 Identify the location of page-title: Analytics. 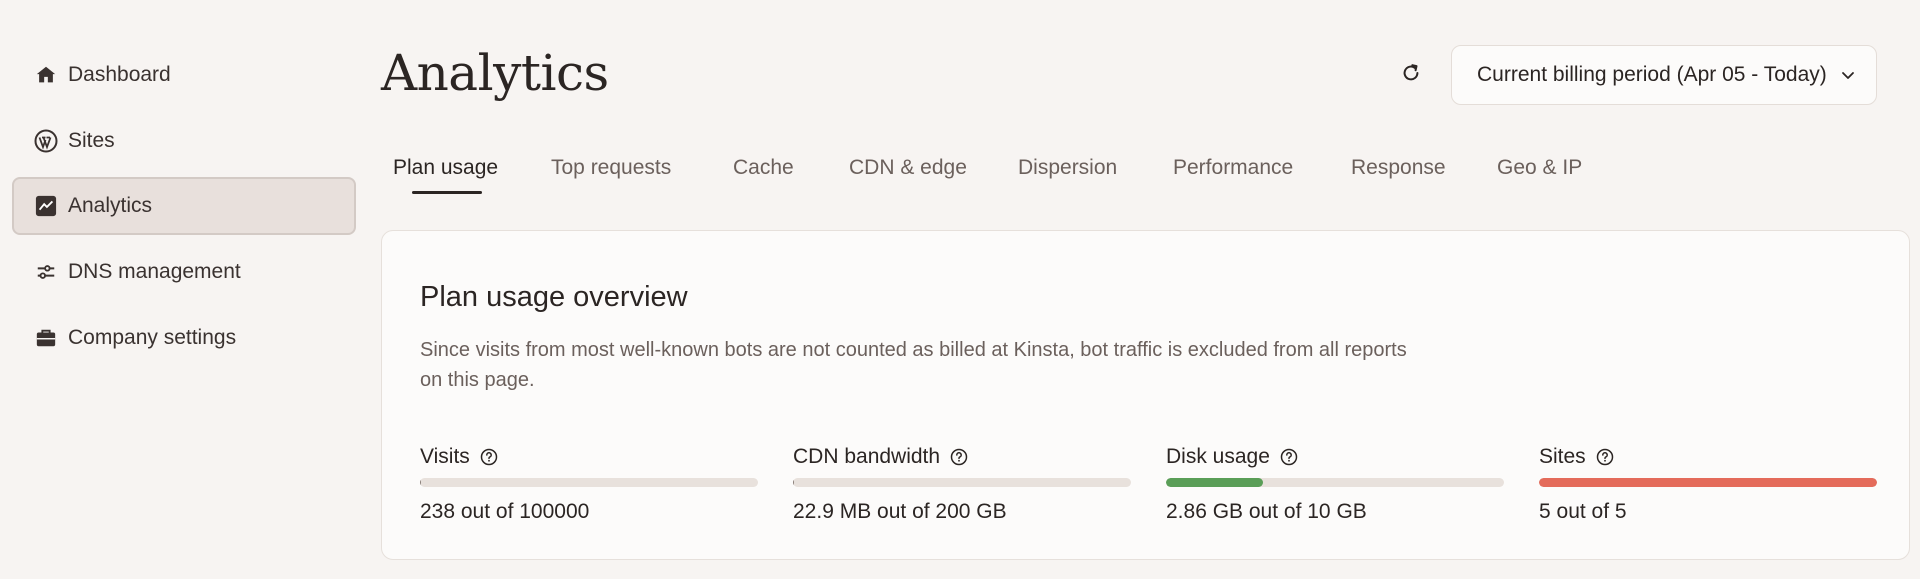
(495, 73).